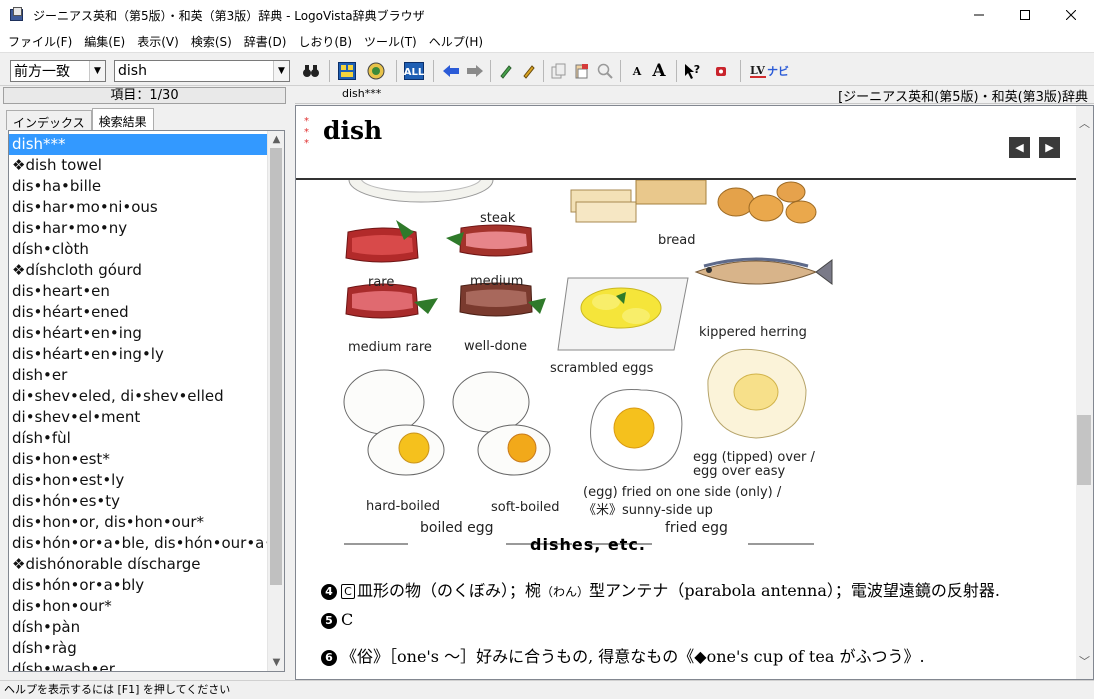  Describe the element at coordinates (104, 41) in the screenshot. I see `menu-edit: 編集(E)` at that location.